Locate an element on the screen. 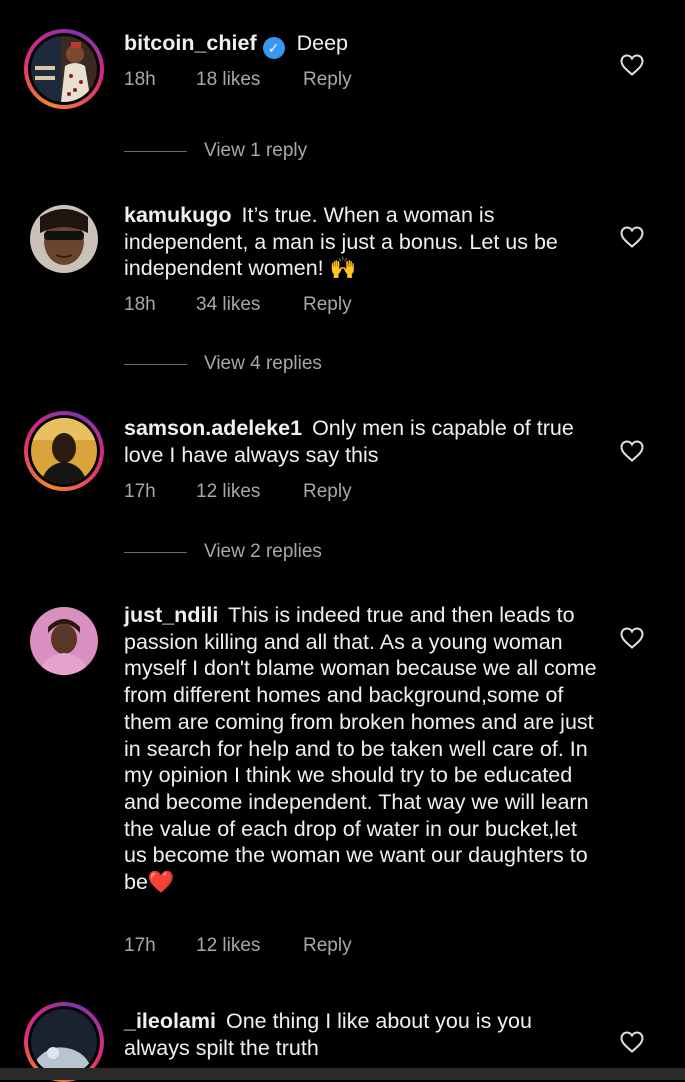 The image size is (685, 1082). comment-username: _ileolami is located at coordinates (170, 1021).